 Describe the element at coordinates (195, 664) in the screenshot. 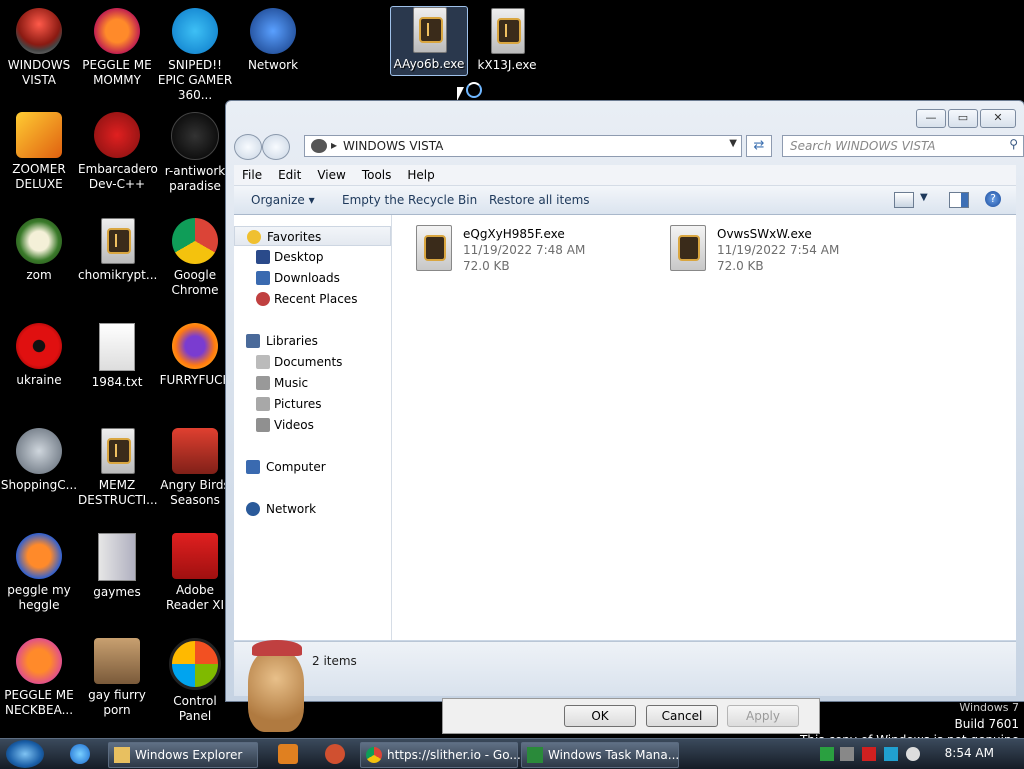

I see `control-panel-icon` at that location.